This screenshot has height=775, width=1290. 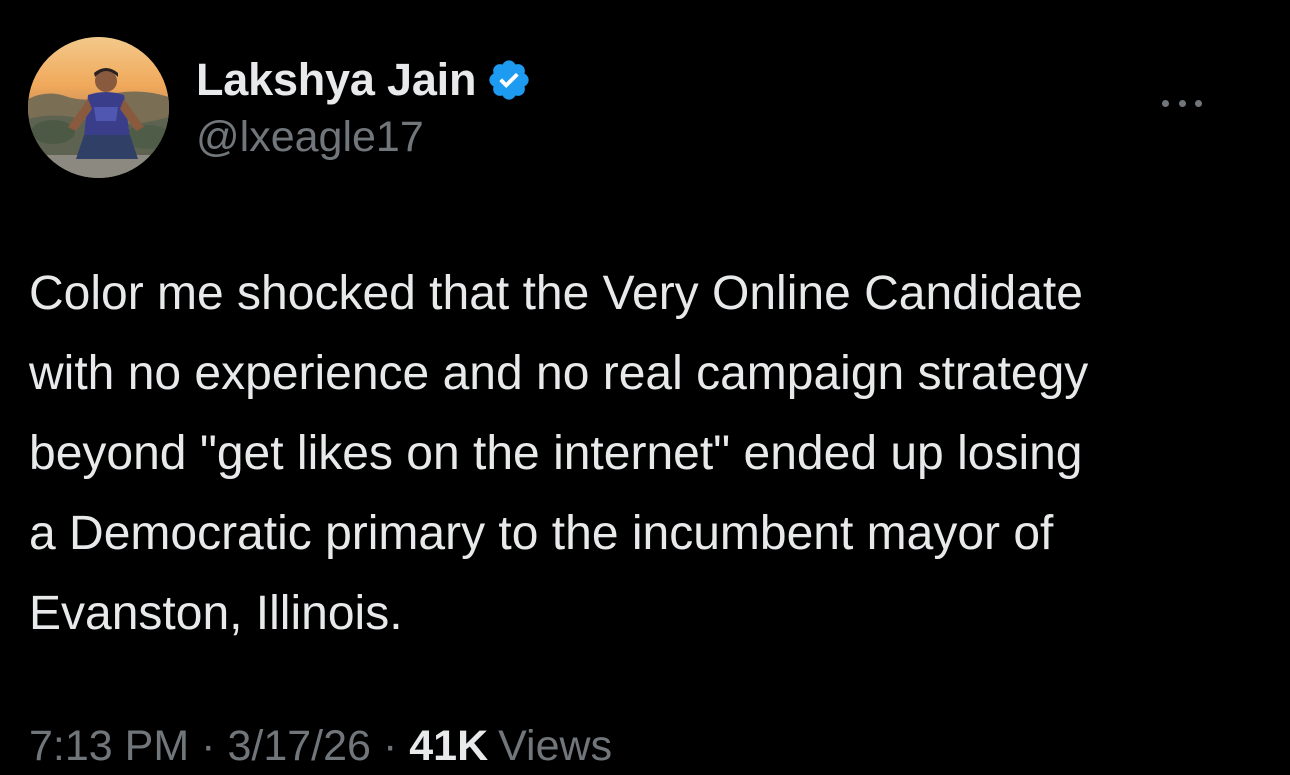 I want to click on tweet-date: 3/17/26, so click(x=298, y=746).